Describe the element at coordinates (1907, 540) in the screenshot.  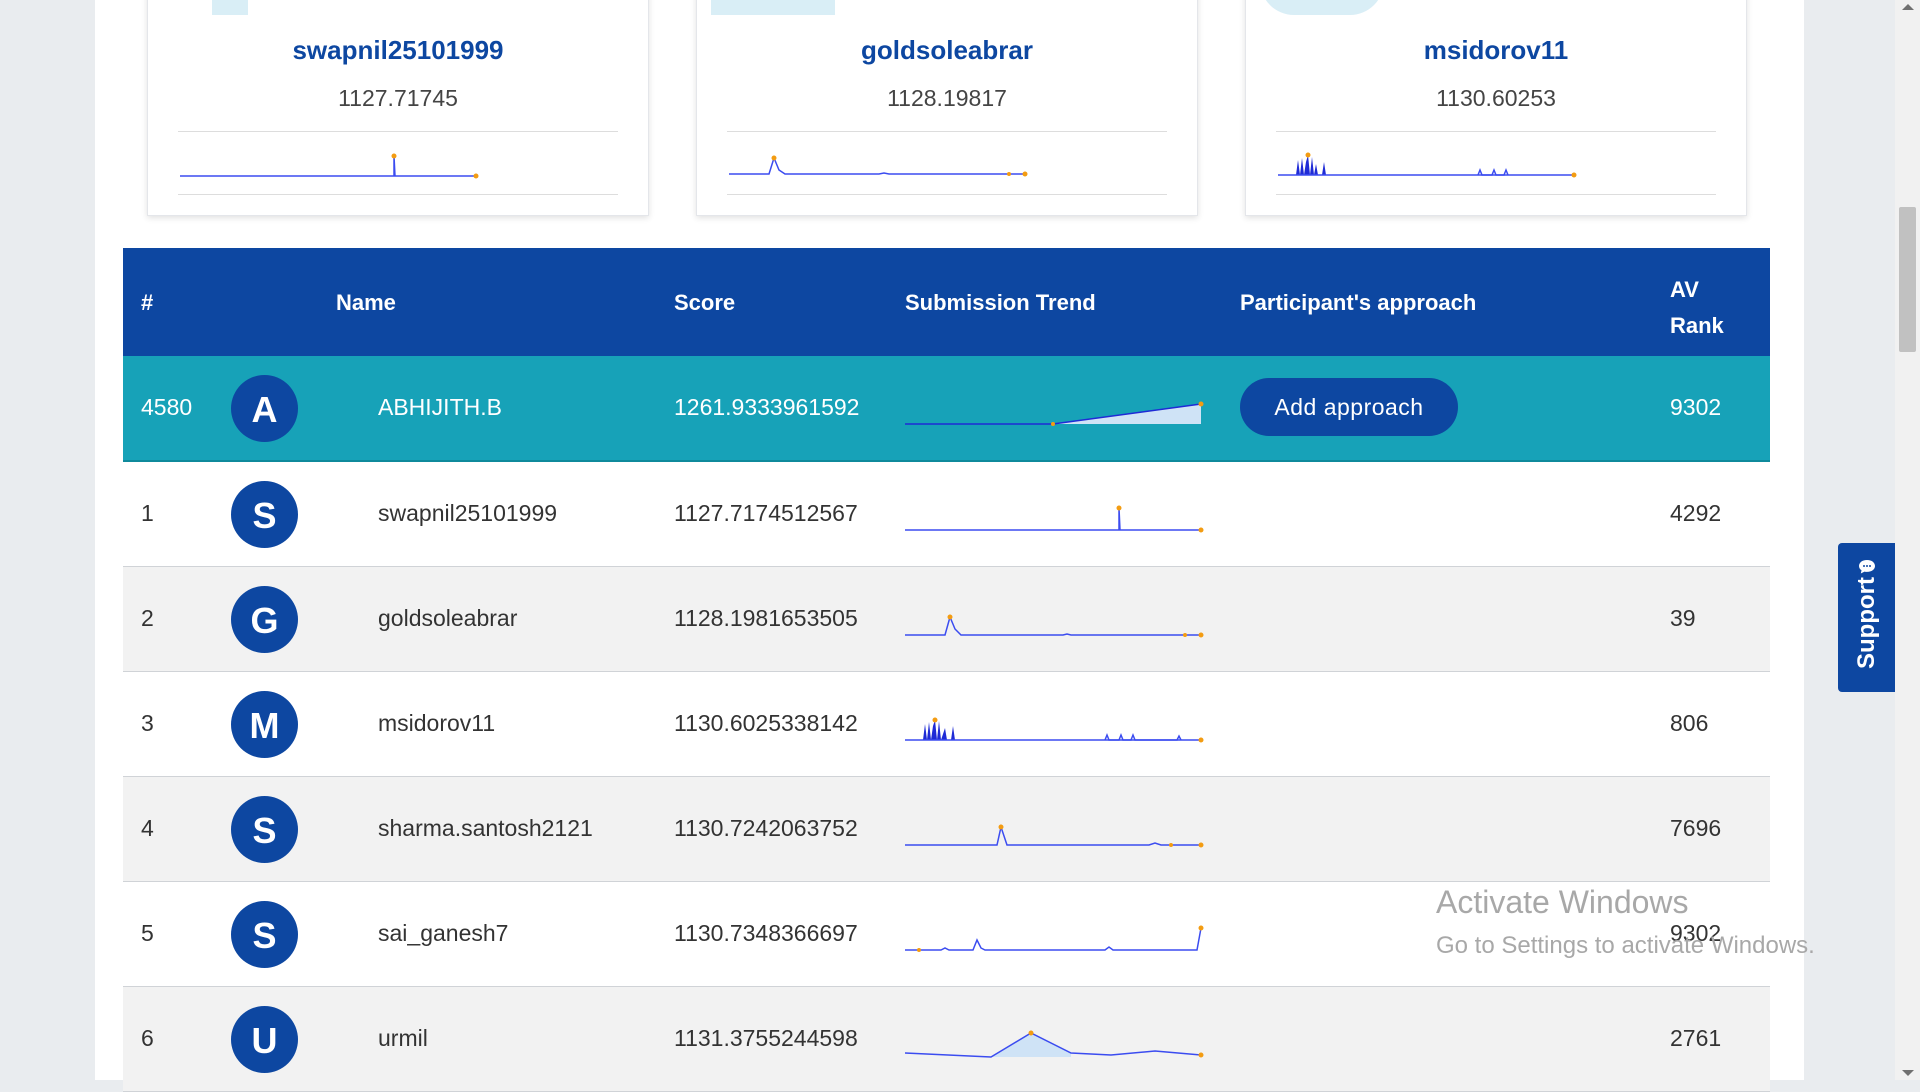
I see `vertical-scrollbar` at that location.